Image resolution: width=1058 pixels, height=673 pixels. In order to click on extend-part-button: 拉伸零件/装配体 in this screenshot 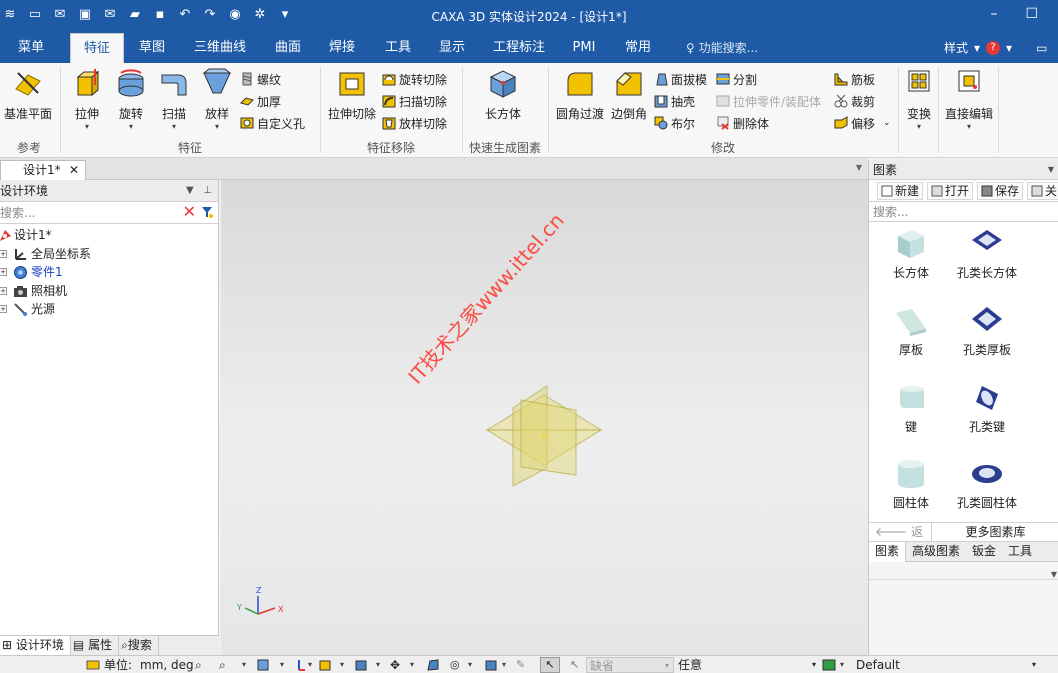, I will do `click(768, 101)`.